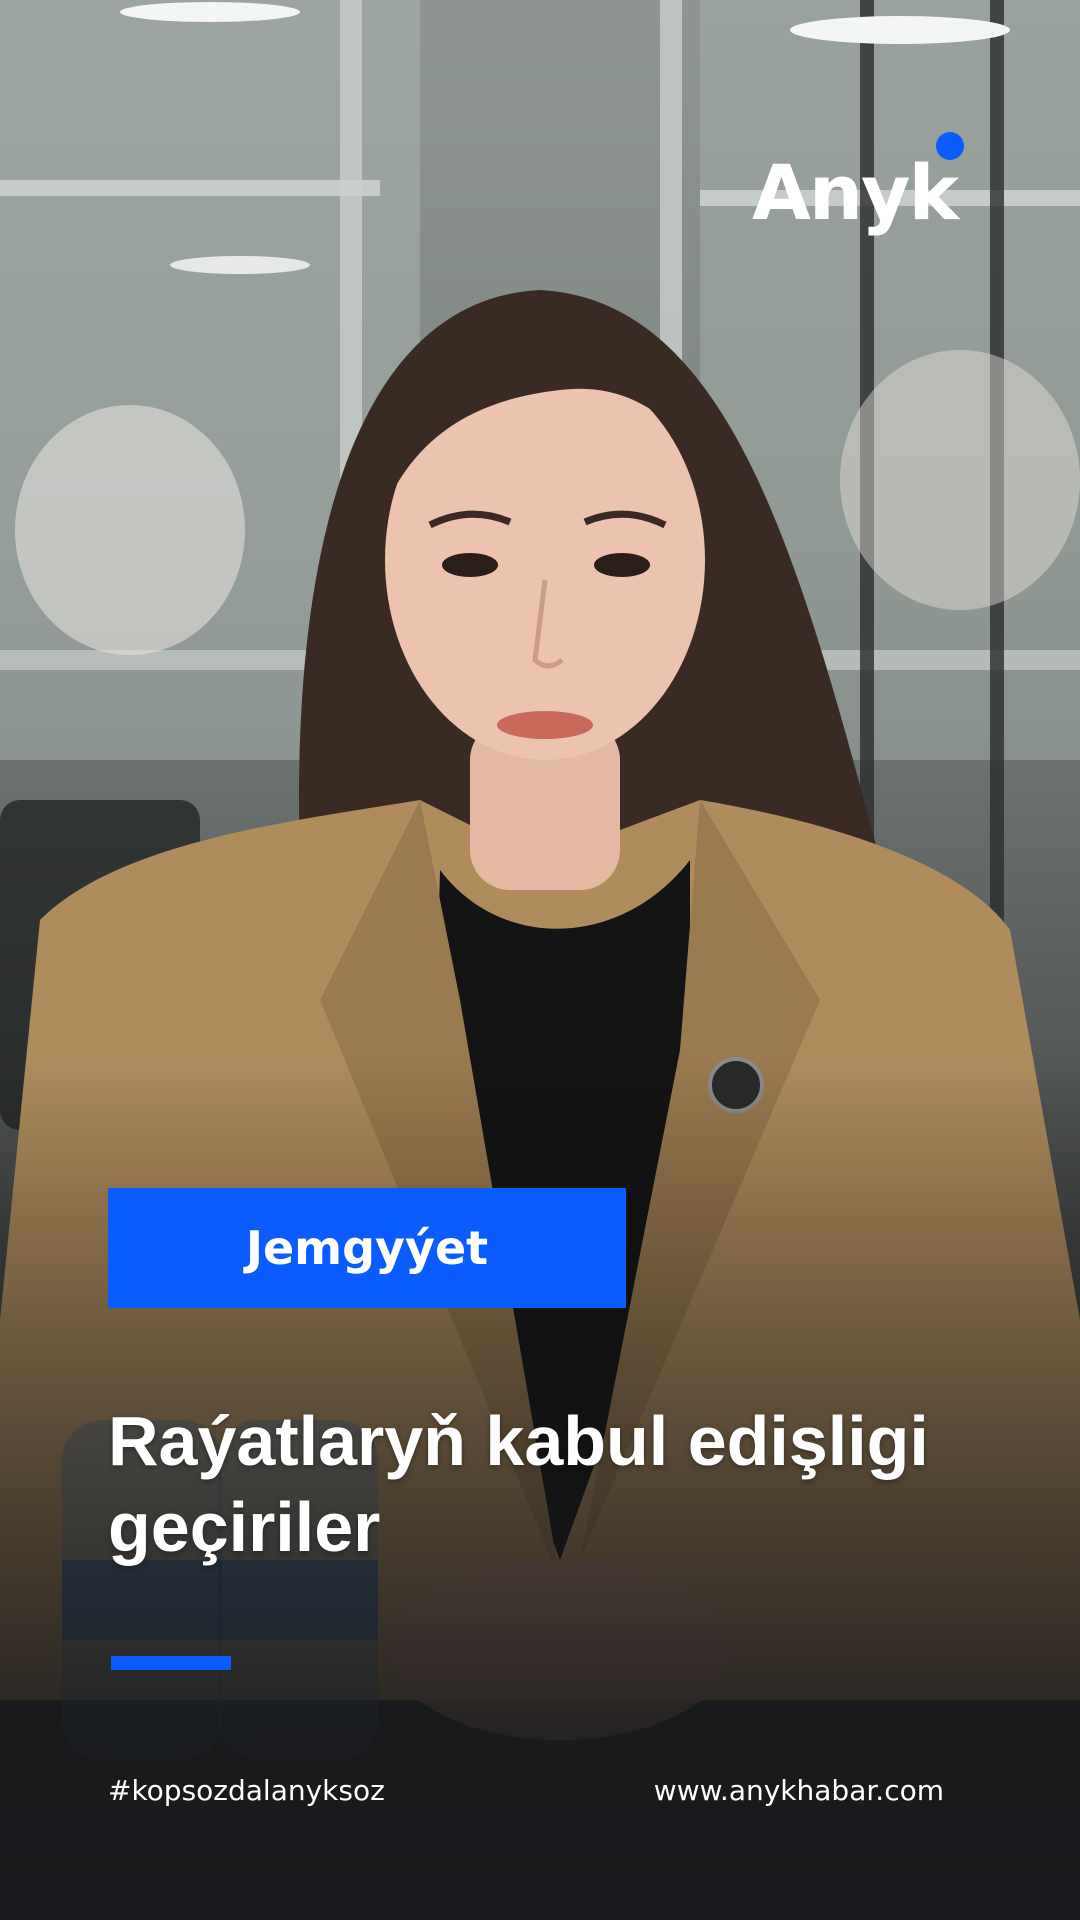  I want to click on hashtag-text: #kopsozdalanyksoz, so click(246, 1790).